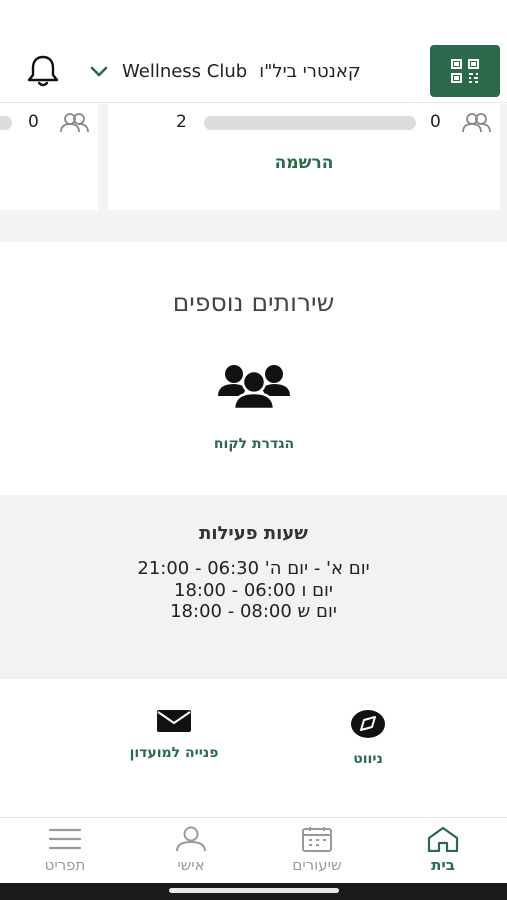  I want to click on system-bar, so click(253, 891).